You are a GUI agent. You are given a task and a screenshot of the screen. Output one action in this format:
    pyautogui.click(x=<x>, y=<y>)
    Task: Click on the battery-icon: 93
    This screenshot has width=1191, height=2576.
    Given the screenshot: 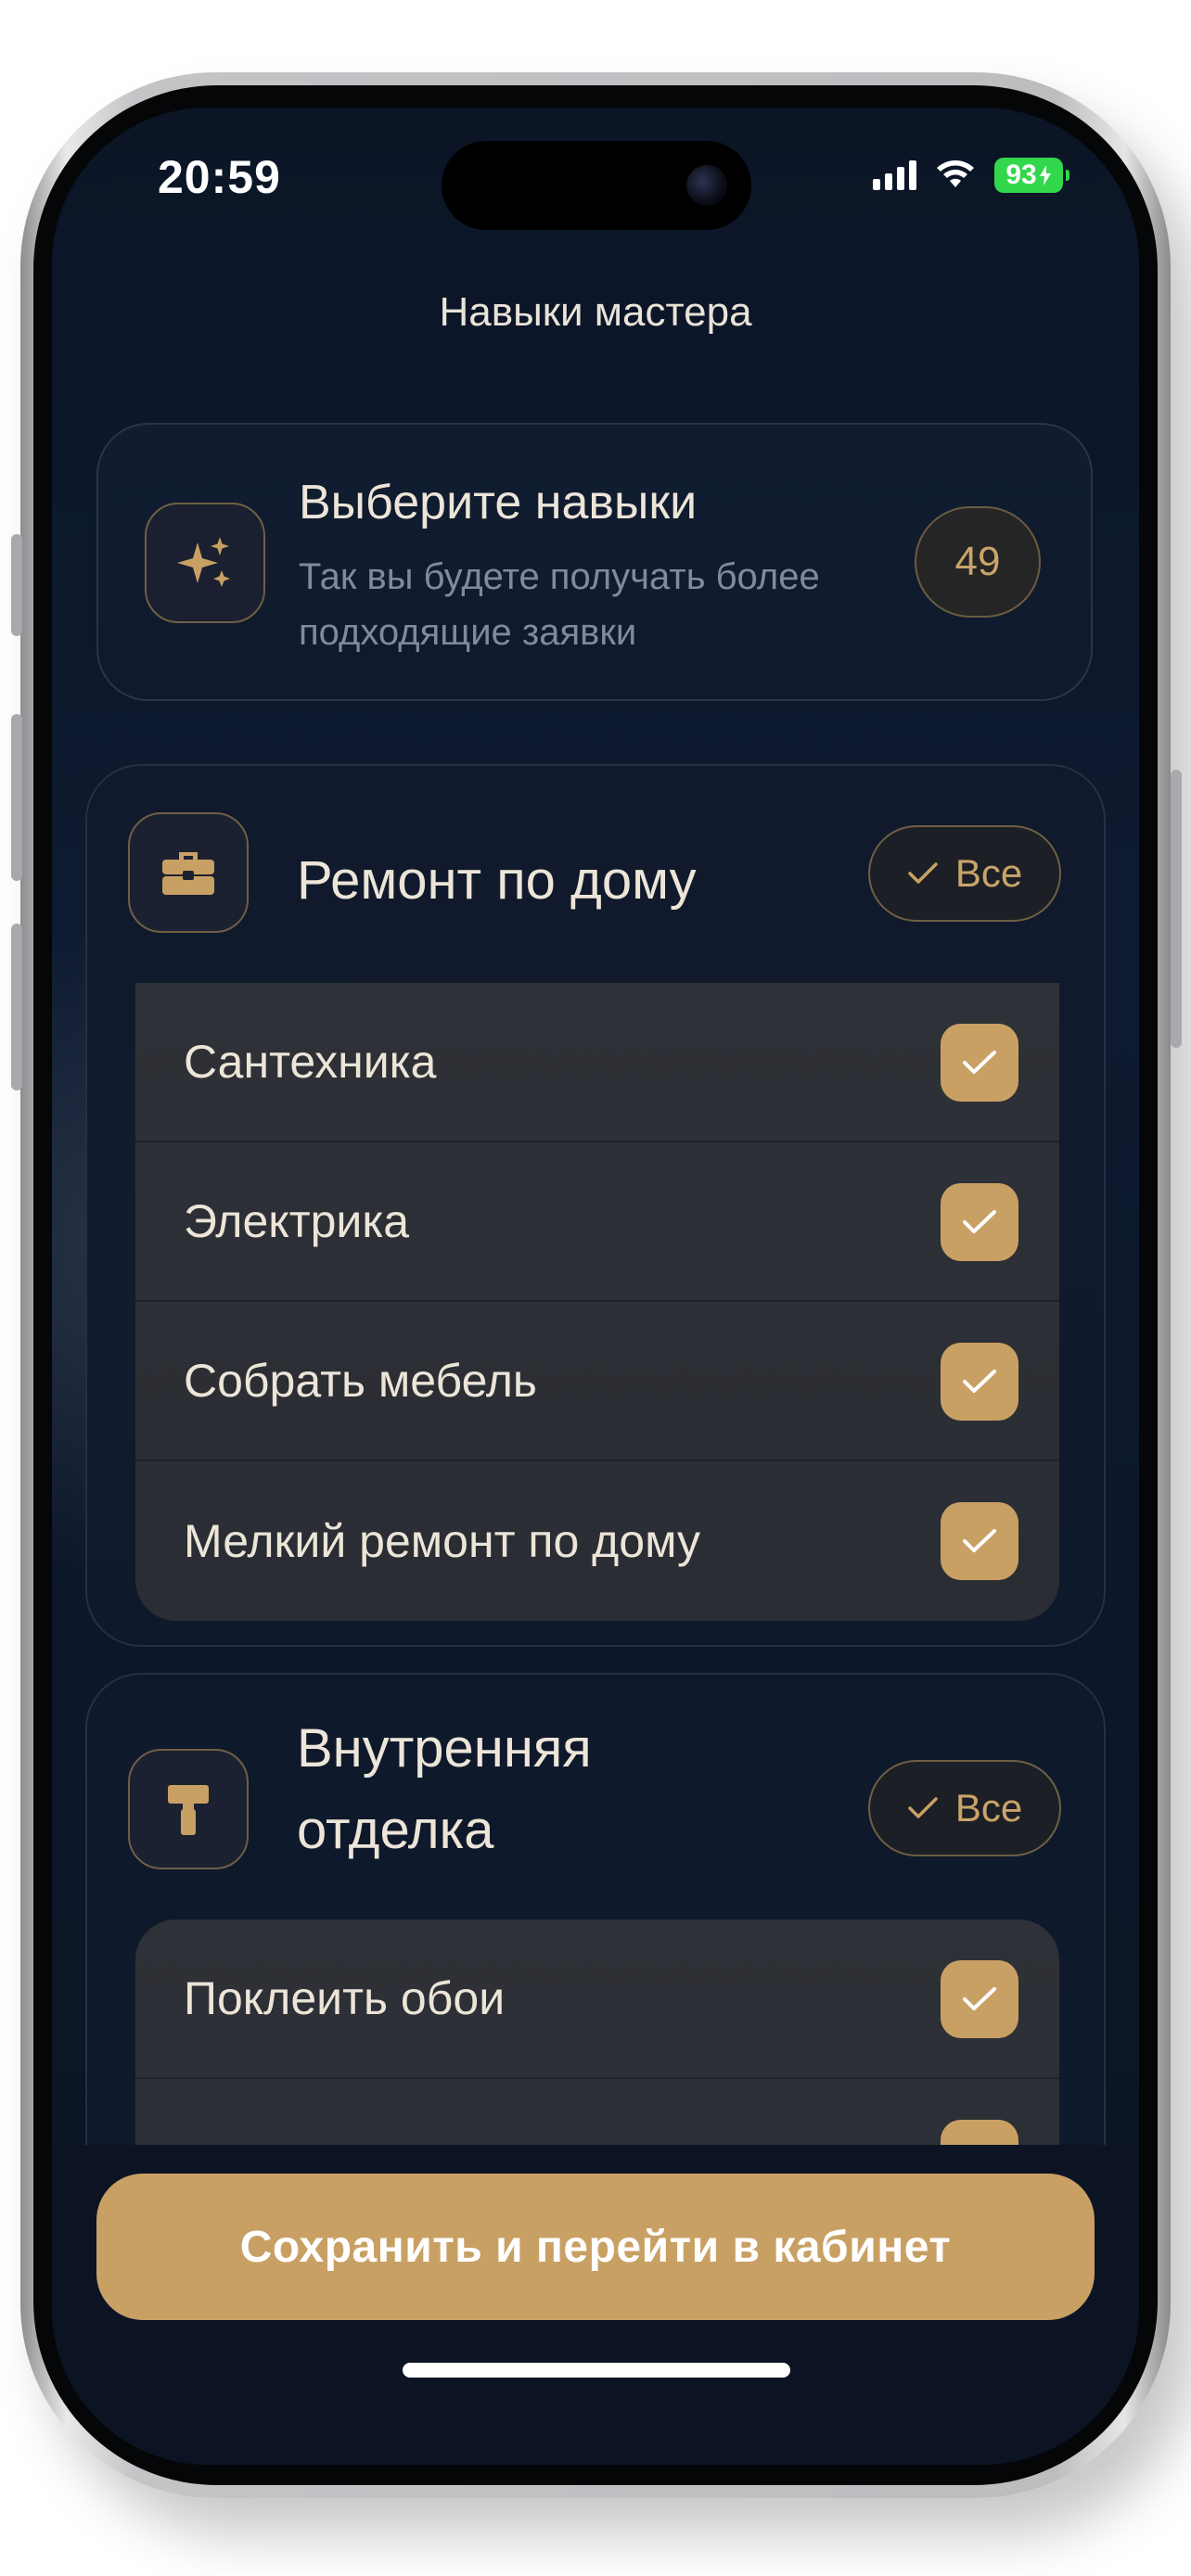 What is the action you would take?
    pyautogui.click(x=1032, y=176)
    